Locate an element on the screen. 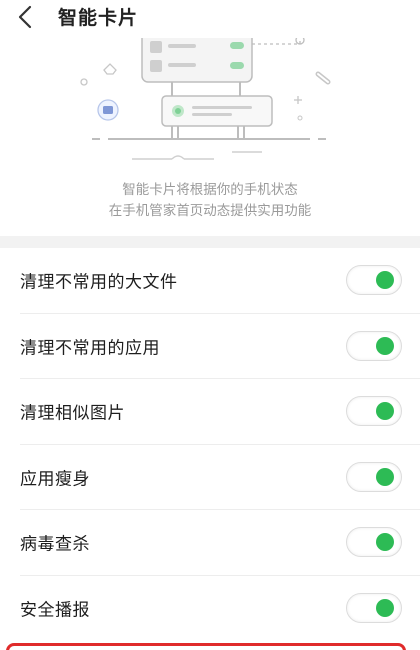 Image resolution: width=420 pixels, height=650 pixels. setting-label: 安全播报 is located at coordinates (55, 610).